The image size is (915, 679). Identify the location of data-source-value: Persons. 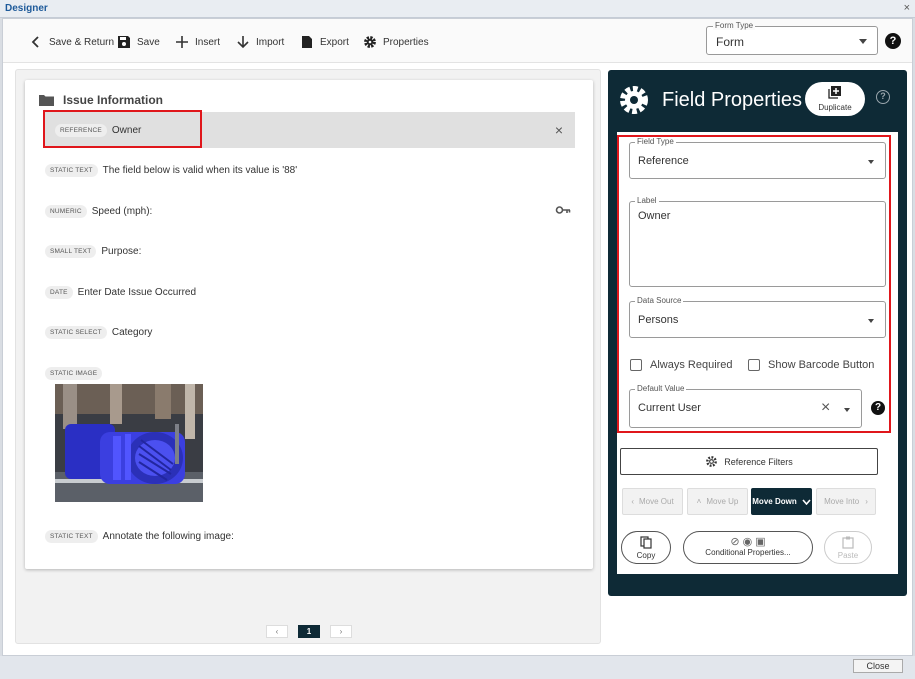
(658, 320).